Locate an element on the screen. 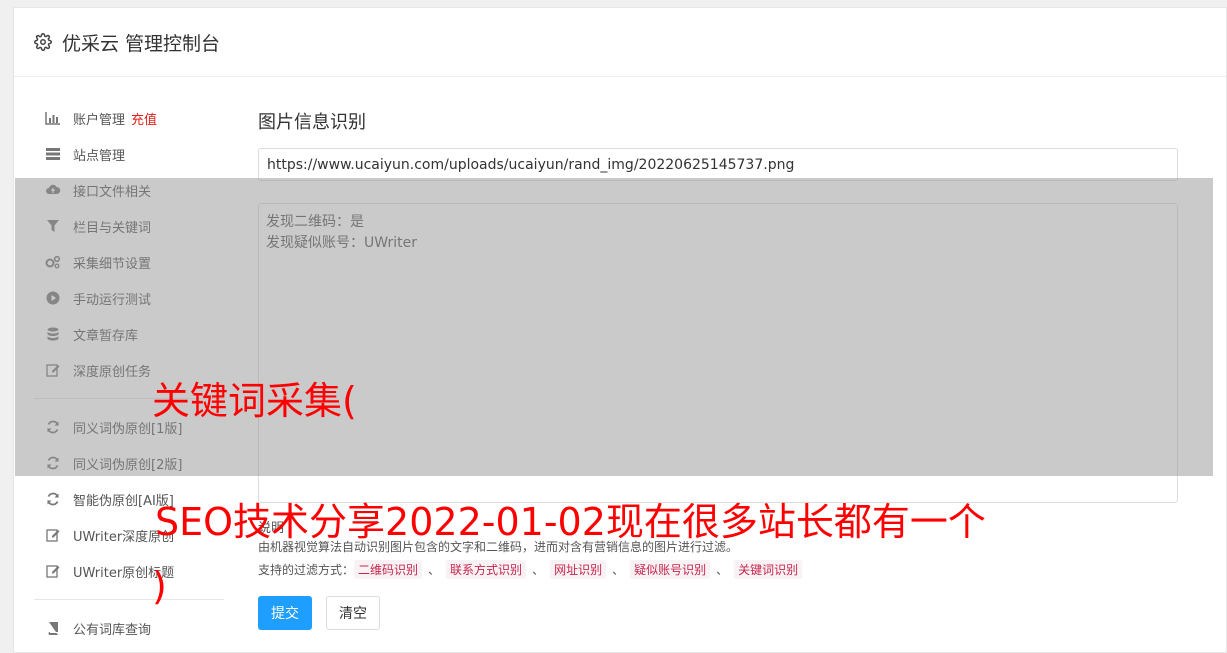  overlay-text-line1: 关键词采集( is located at coordinates (254, 401).